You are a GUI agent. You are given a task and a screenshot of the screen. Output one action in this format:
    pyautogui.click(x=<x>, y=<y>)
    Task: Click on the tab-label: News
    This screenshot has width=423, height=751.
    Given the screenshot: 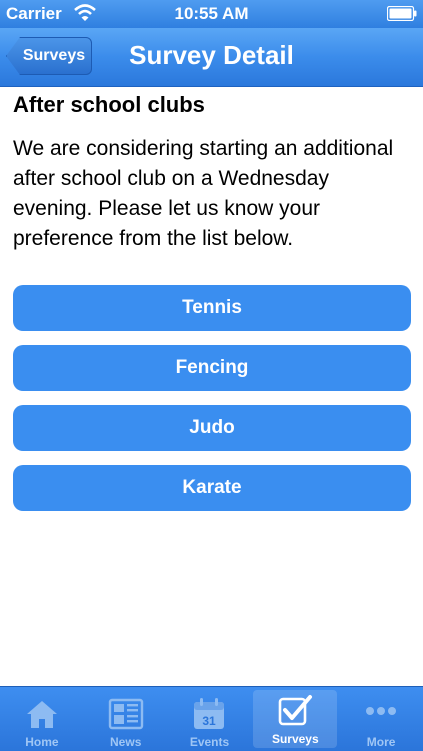 What is the action you would take?
    pyautogui.click(x=126, y=742)
    